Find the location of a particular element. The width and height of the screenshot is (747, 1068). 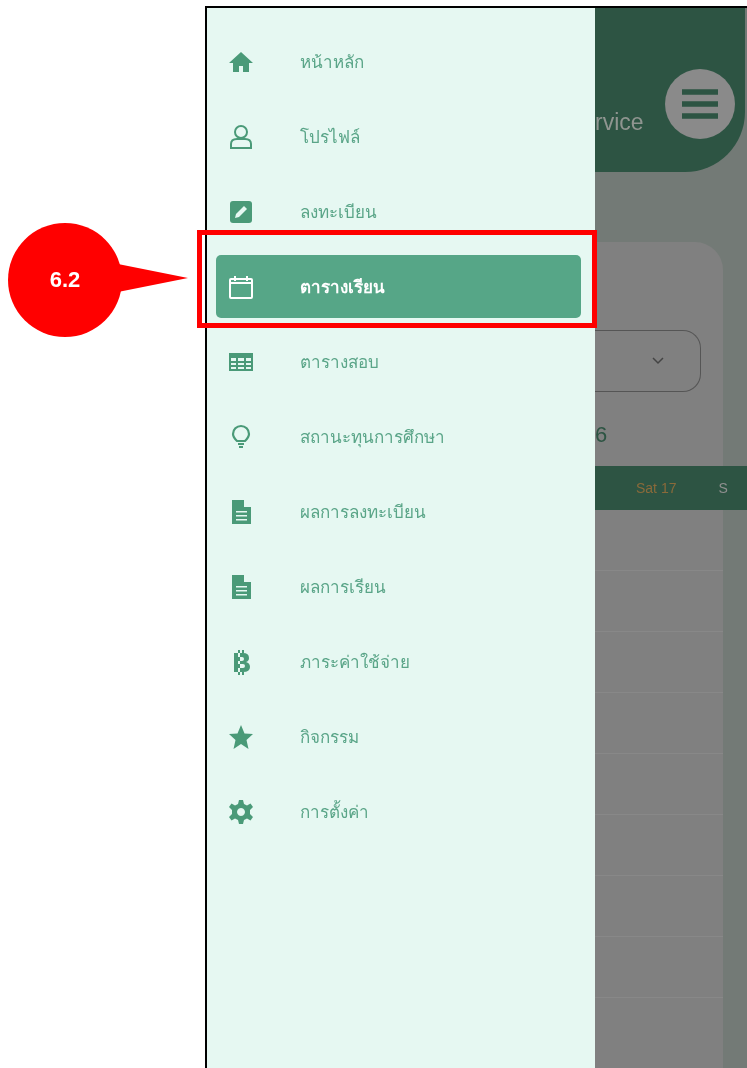

column-header: S is located at coordinates (723, 488).